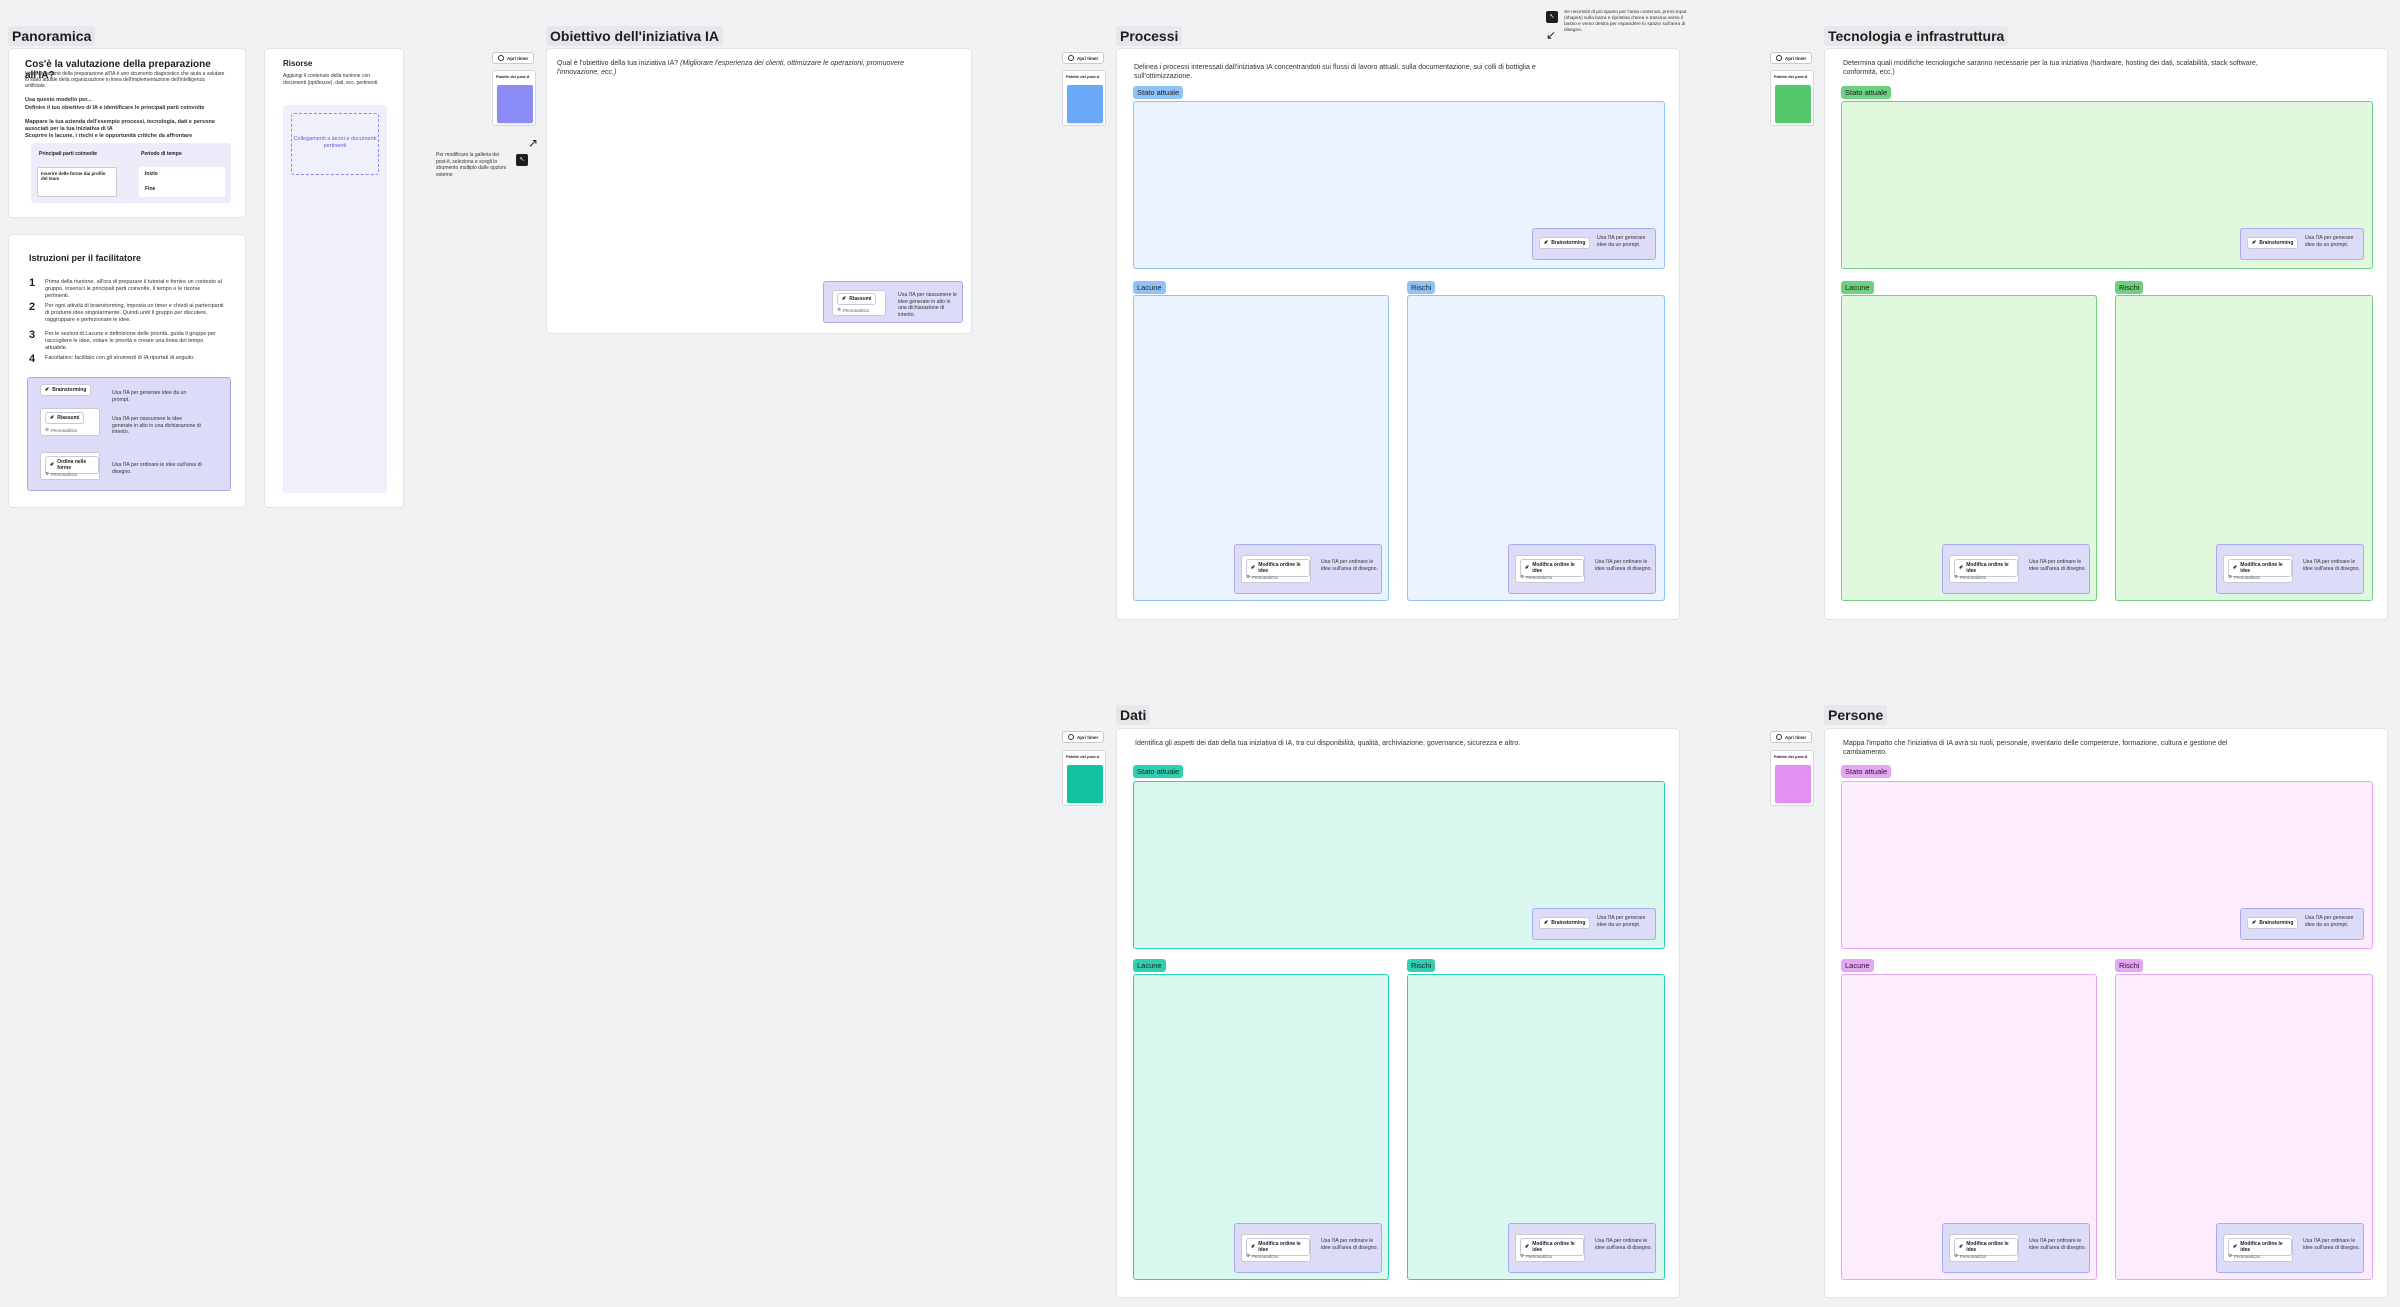 Image resolution: width=2400 pixels, height=1307 pixels. What do you see at coordinates (1083, 58) in the screenshot?
I see `processes-open-timer: Apri timer` at bounding box center [1083, 58].